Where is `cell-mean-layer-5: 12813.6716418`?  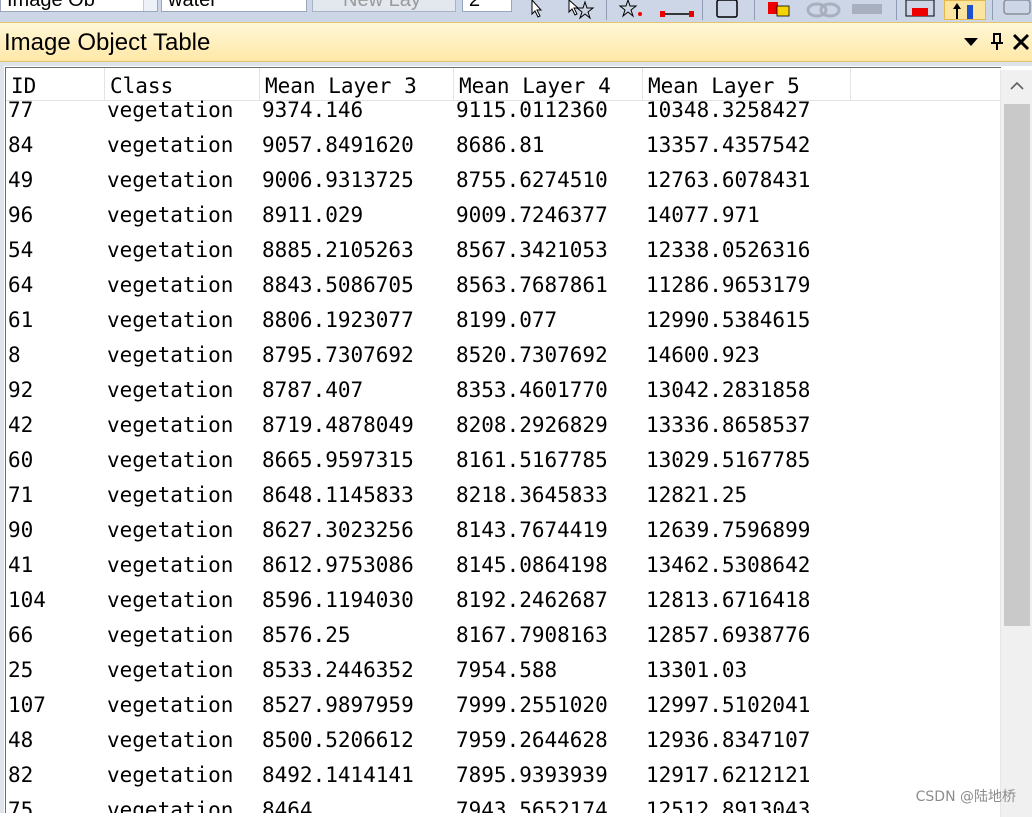
cell-mean-layer-5: 12813.6716418 is located at coordinates (728, 605).